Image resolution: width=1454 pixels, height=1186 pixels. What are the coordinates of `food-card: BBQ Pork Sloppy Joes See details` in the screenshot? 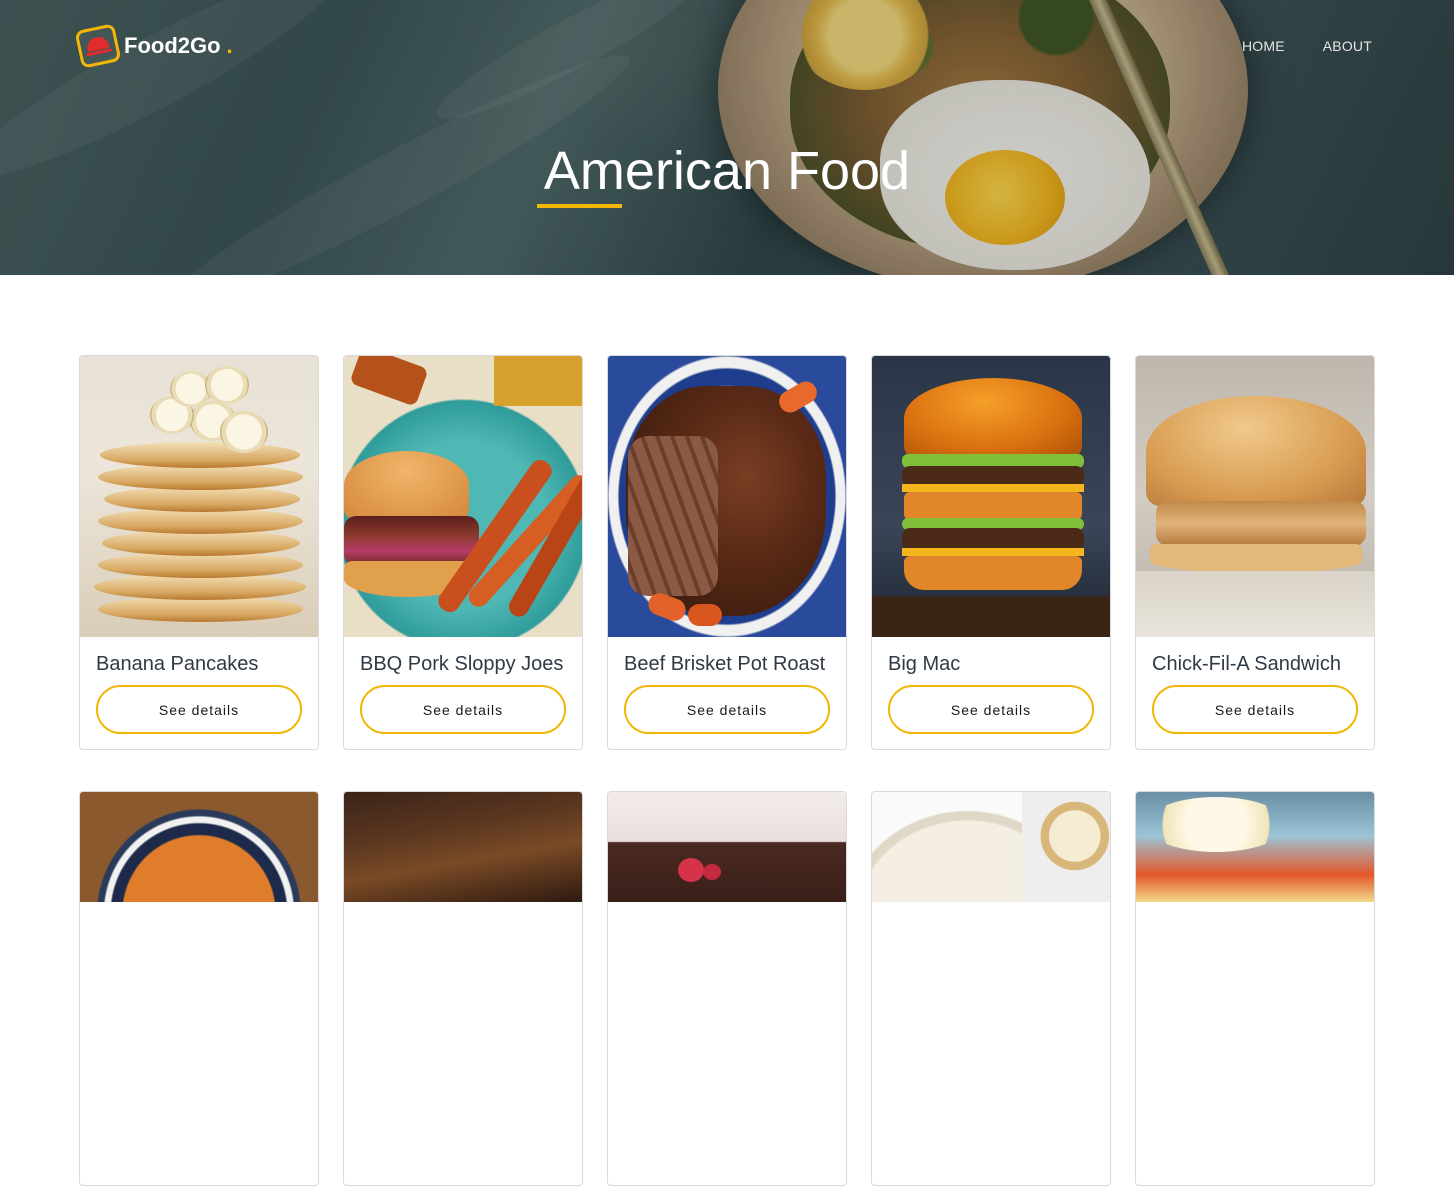 It's located at (463, 552).